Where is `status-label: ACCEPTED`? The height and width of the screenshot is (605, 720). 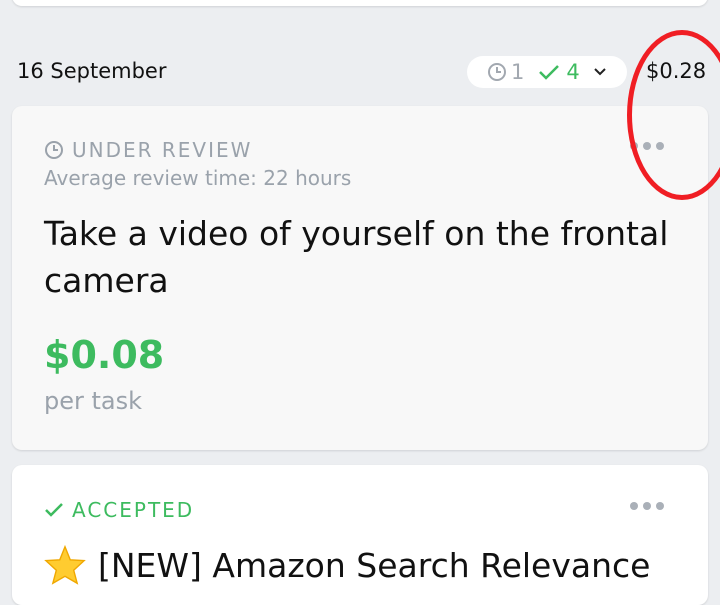
status-label: ACCEPTED is located at coordinates (133, 510).